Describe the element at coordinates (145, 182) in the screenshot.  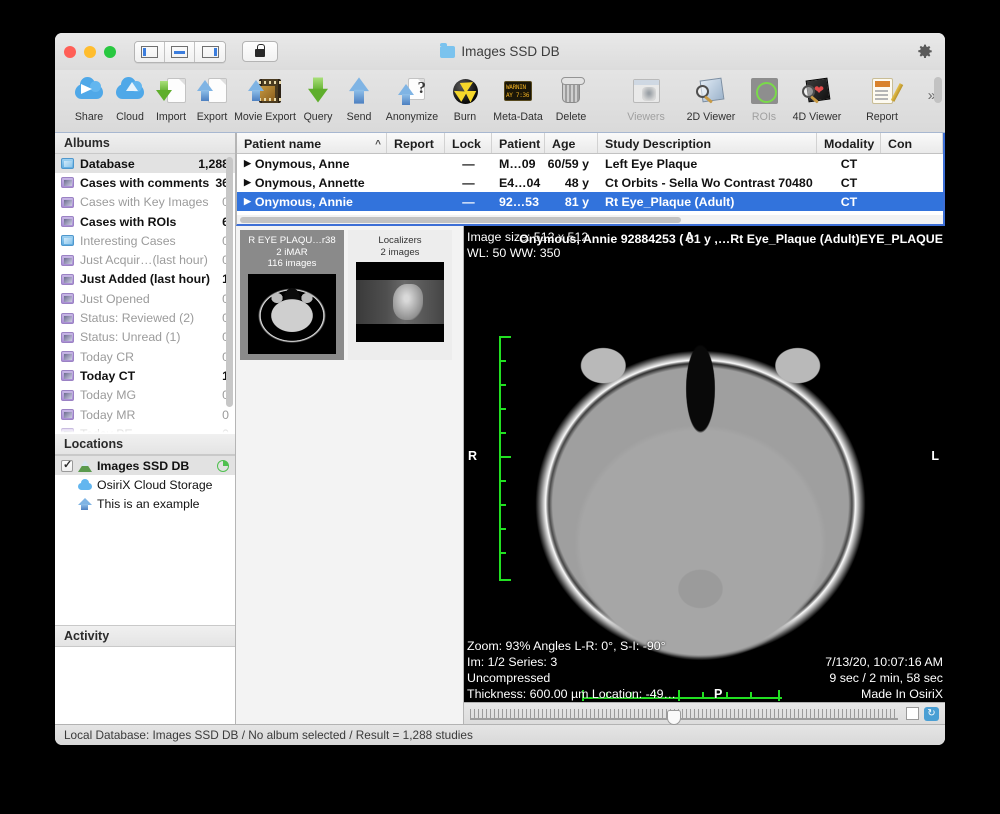
I see `album-item: Cases with comments 36` at that location.